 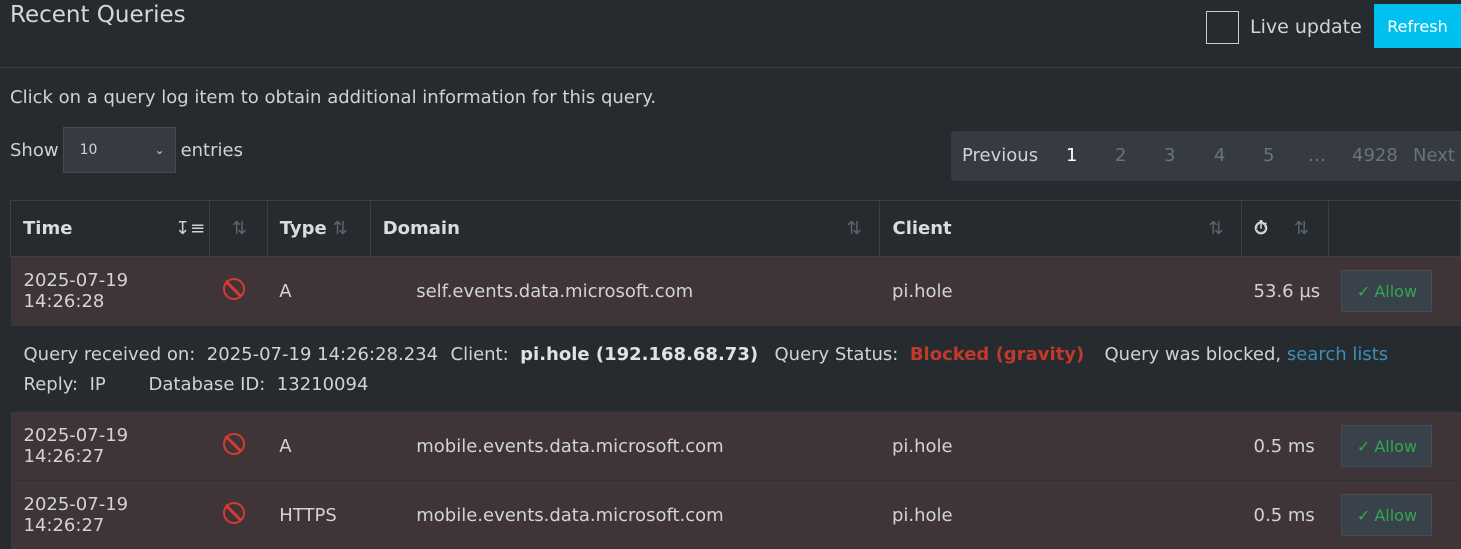 What do you see at coordinates (190, 228) in the screenshot?
I see `sort-desc-icon: ↧≡` at bounding box center [190, 228].